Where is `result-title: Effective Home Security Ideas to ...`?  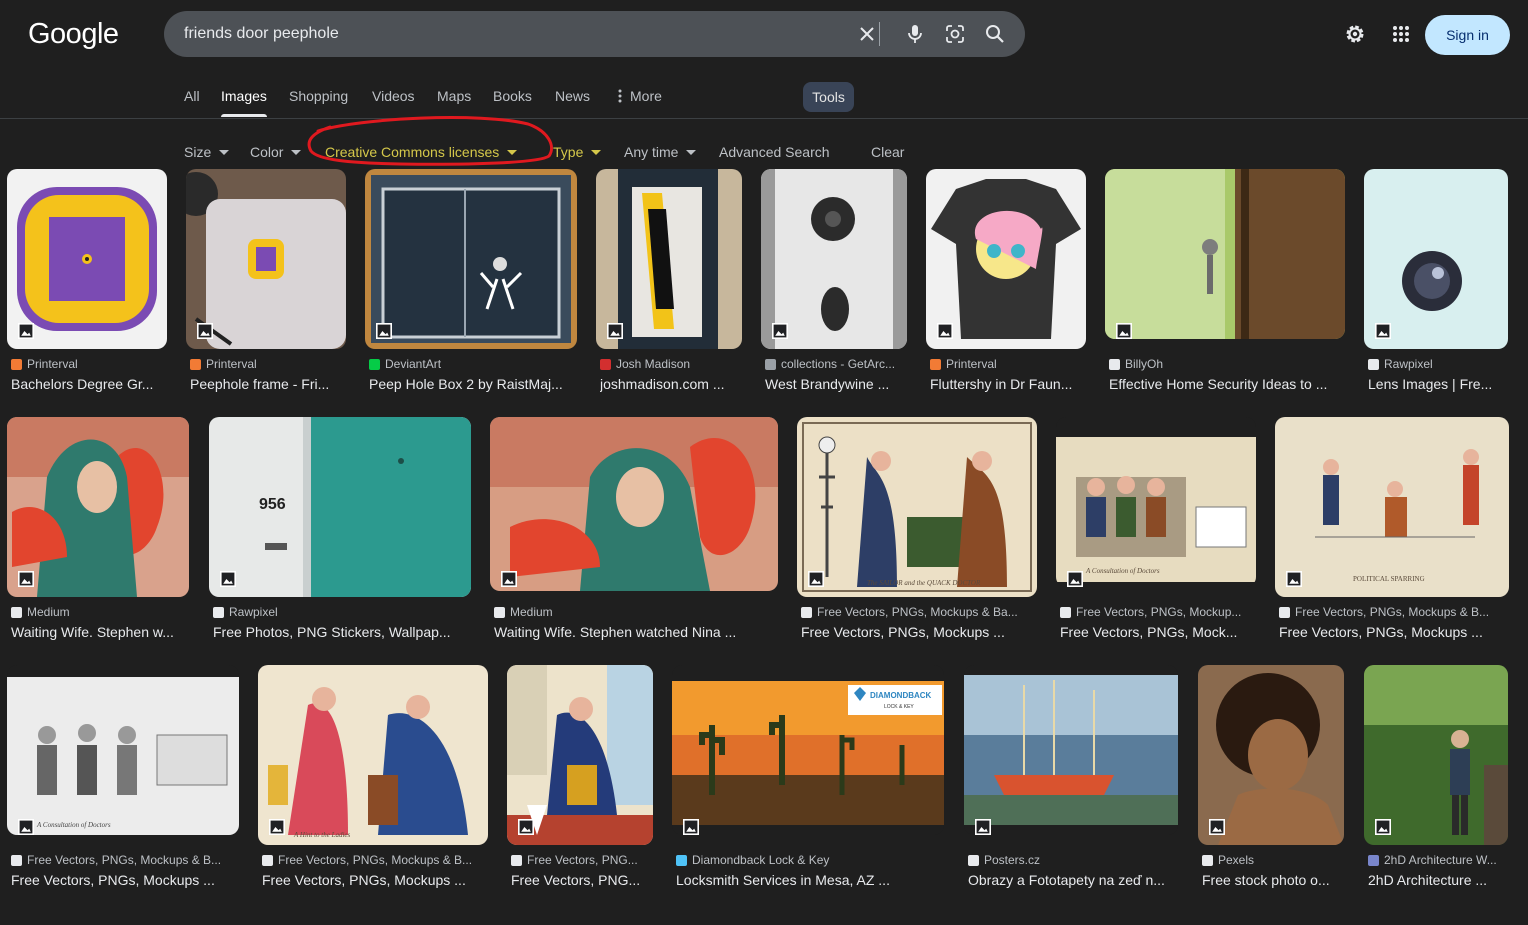 result-title: Effective Home Security Ideas to ... is located at coordinates (1225, 384).